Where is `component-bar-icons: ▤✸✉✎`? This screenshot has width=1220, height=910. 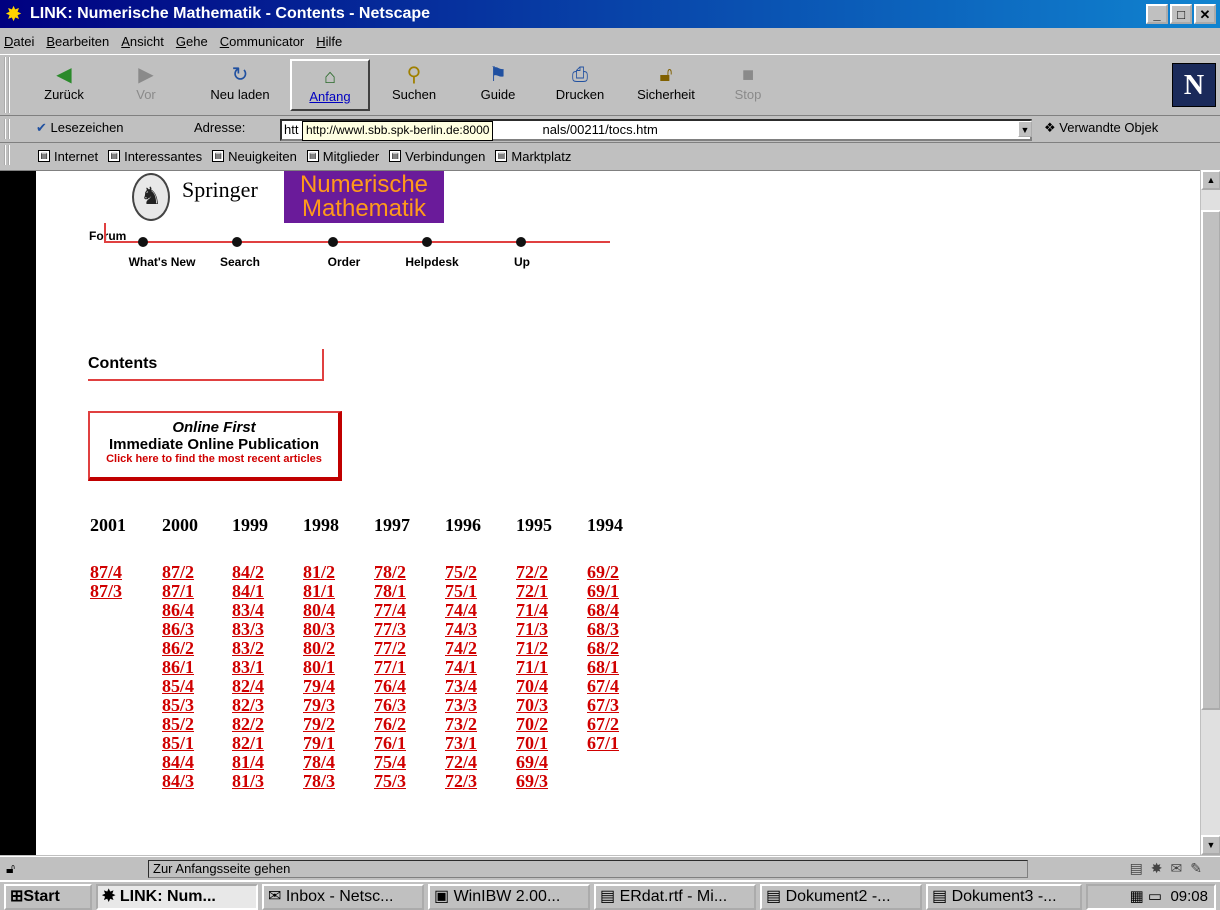
component-bar-icons: ▤✸✉✎ is located at coordinates (1170, 868).